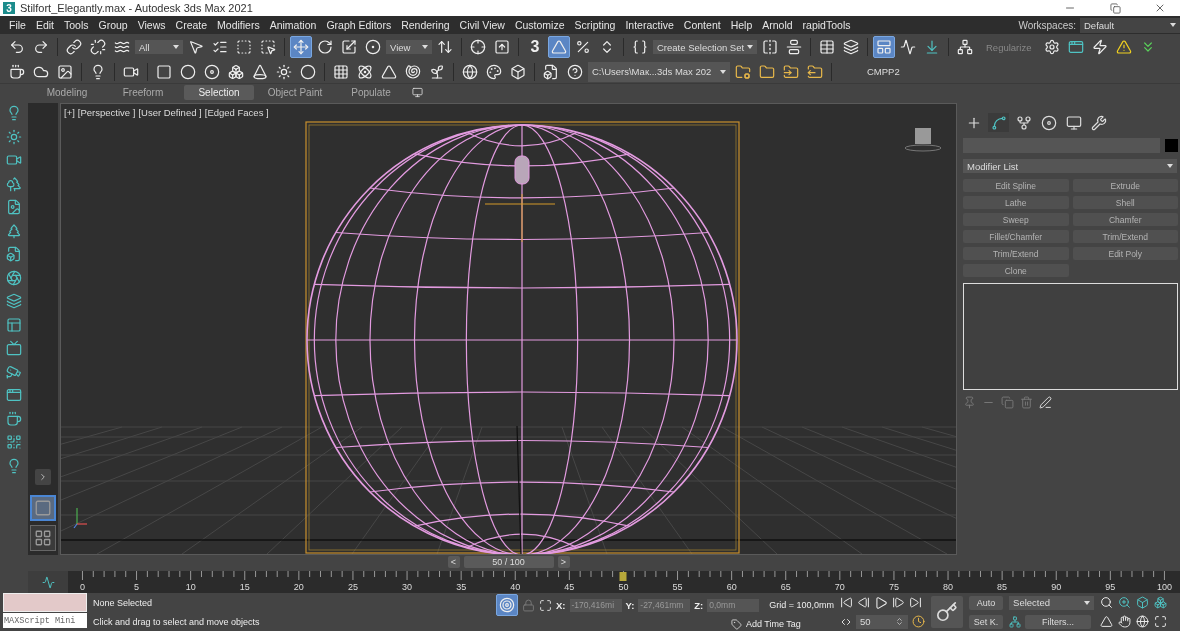 Image resolution: width=1180 pixels, height=631 pixels. Describe the element at coordinates (295, 92) in the screenshot. I see `ribbon-tab: Object Paint` at that location.